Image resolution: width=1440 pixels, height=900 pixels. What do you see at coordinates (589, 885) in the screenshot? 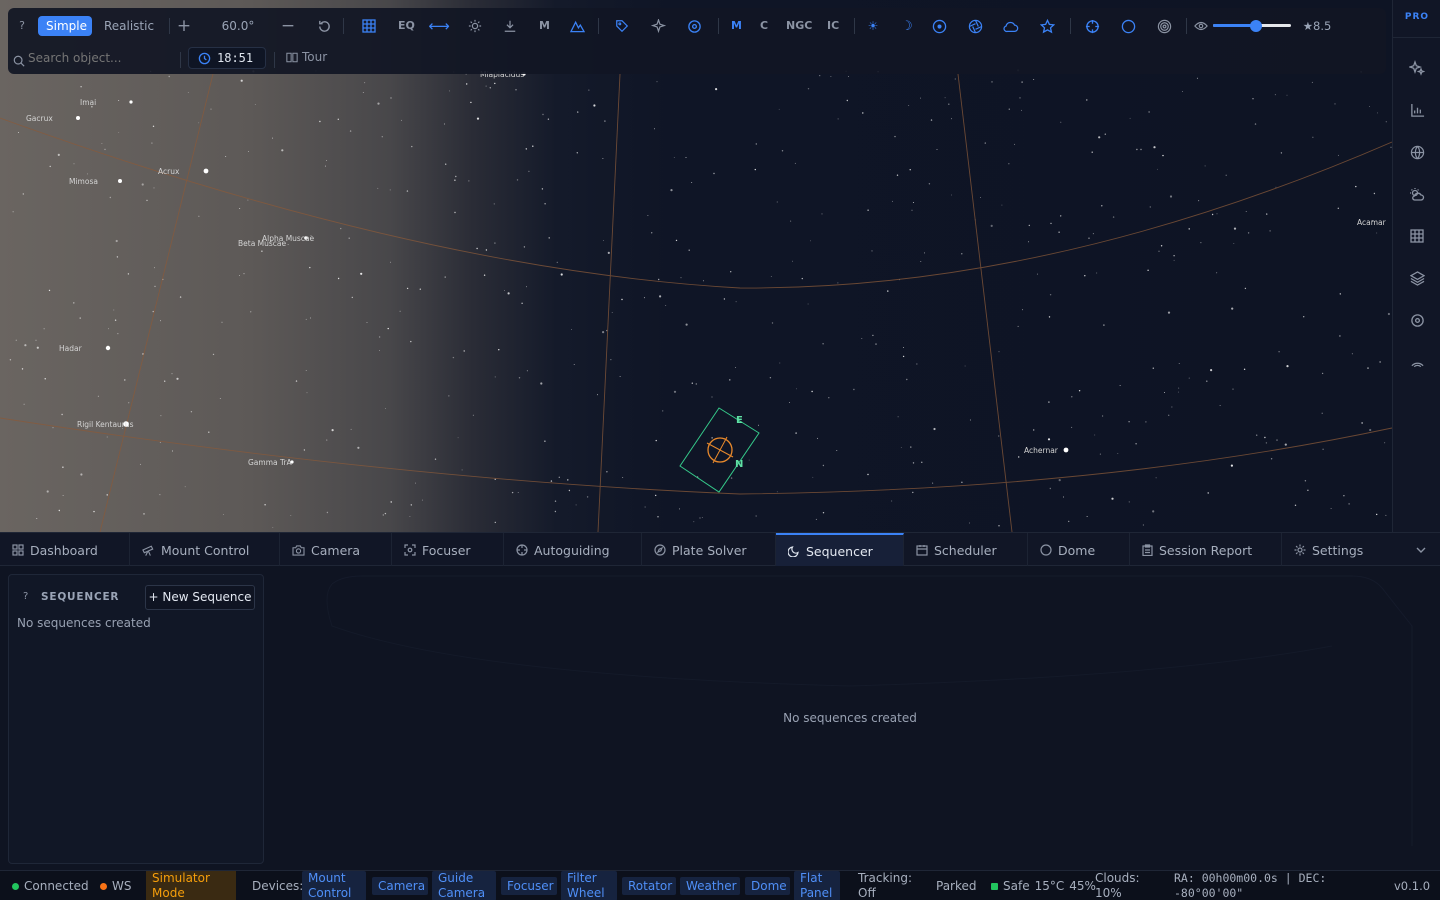
I see `device-filter-wheel: Filter Wheel` at bounding box center [589, 885].